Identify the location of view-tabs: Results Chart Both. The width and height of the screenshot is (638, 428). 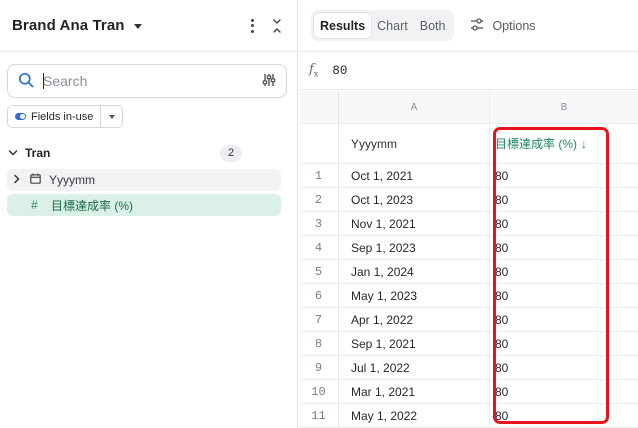
(383, 25).